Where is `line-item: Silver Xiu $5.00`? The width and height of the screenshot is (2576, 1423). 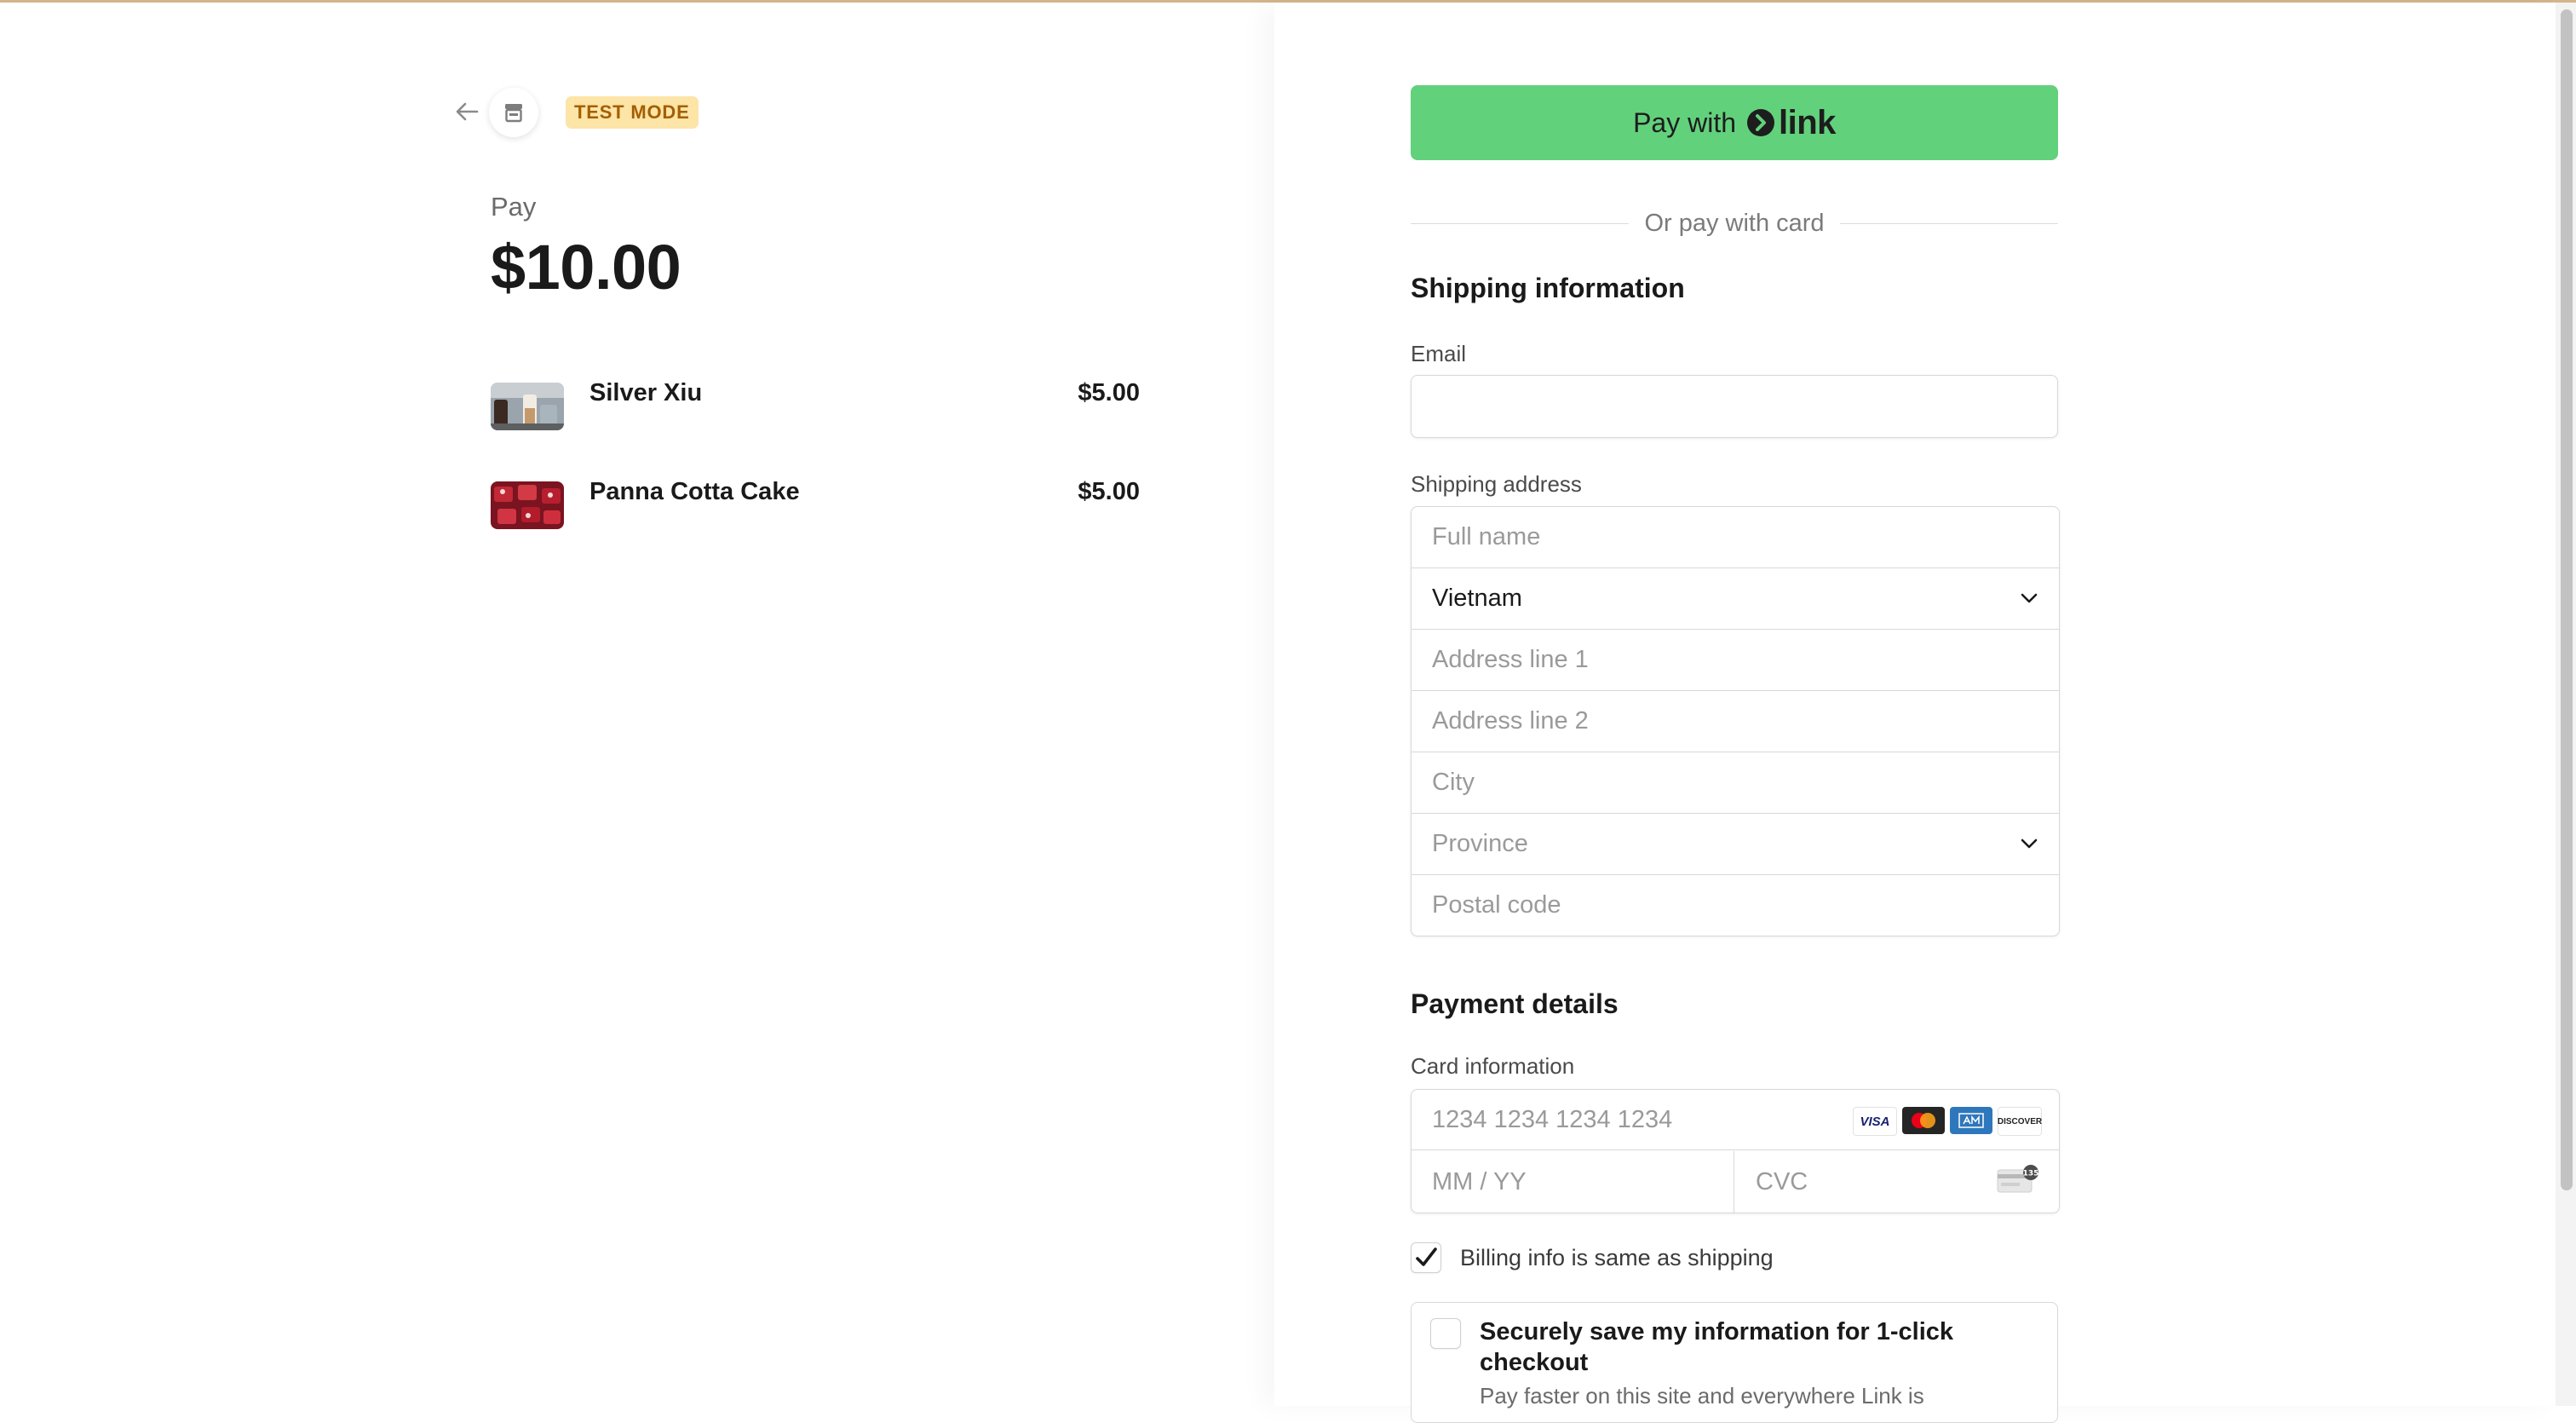 line-item: Silver Xiu $5.00 is located at coordinates (816, 403).